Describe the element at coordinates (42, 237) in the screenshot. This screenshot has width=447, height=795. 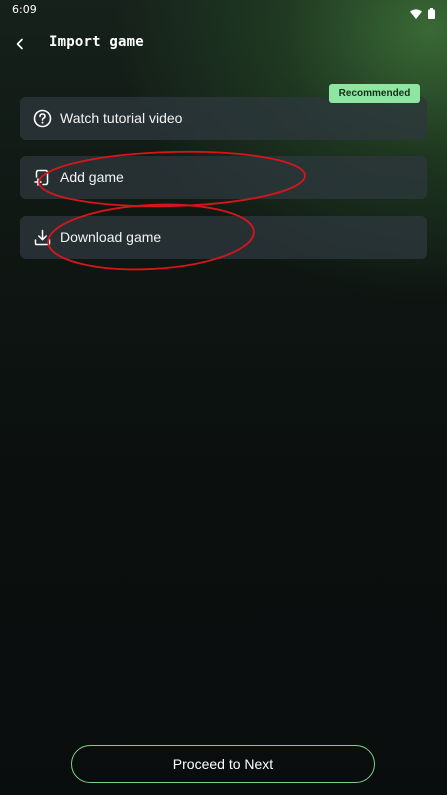
I see `download-icon` at that location.